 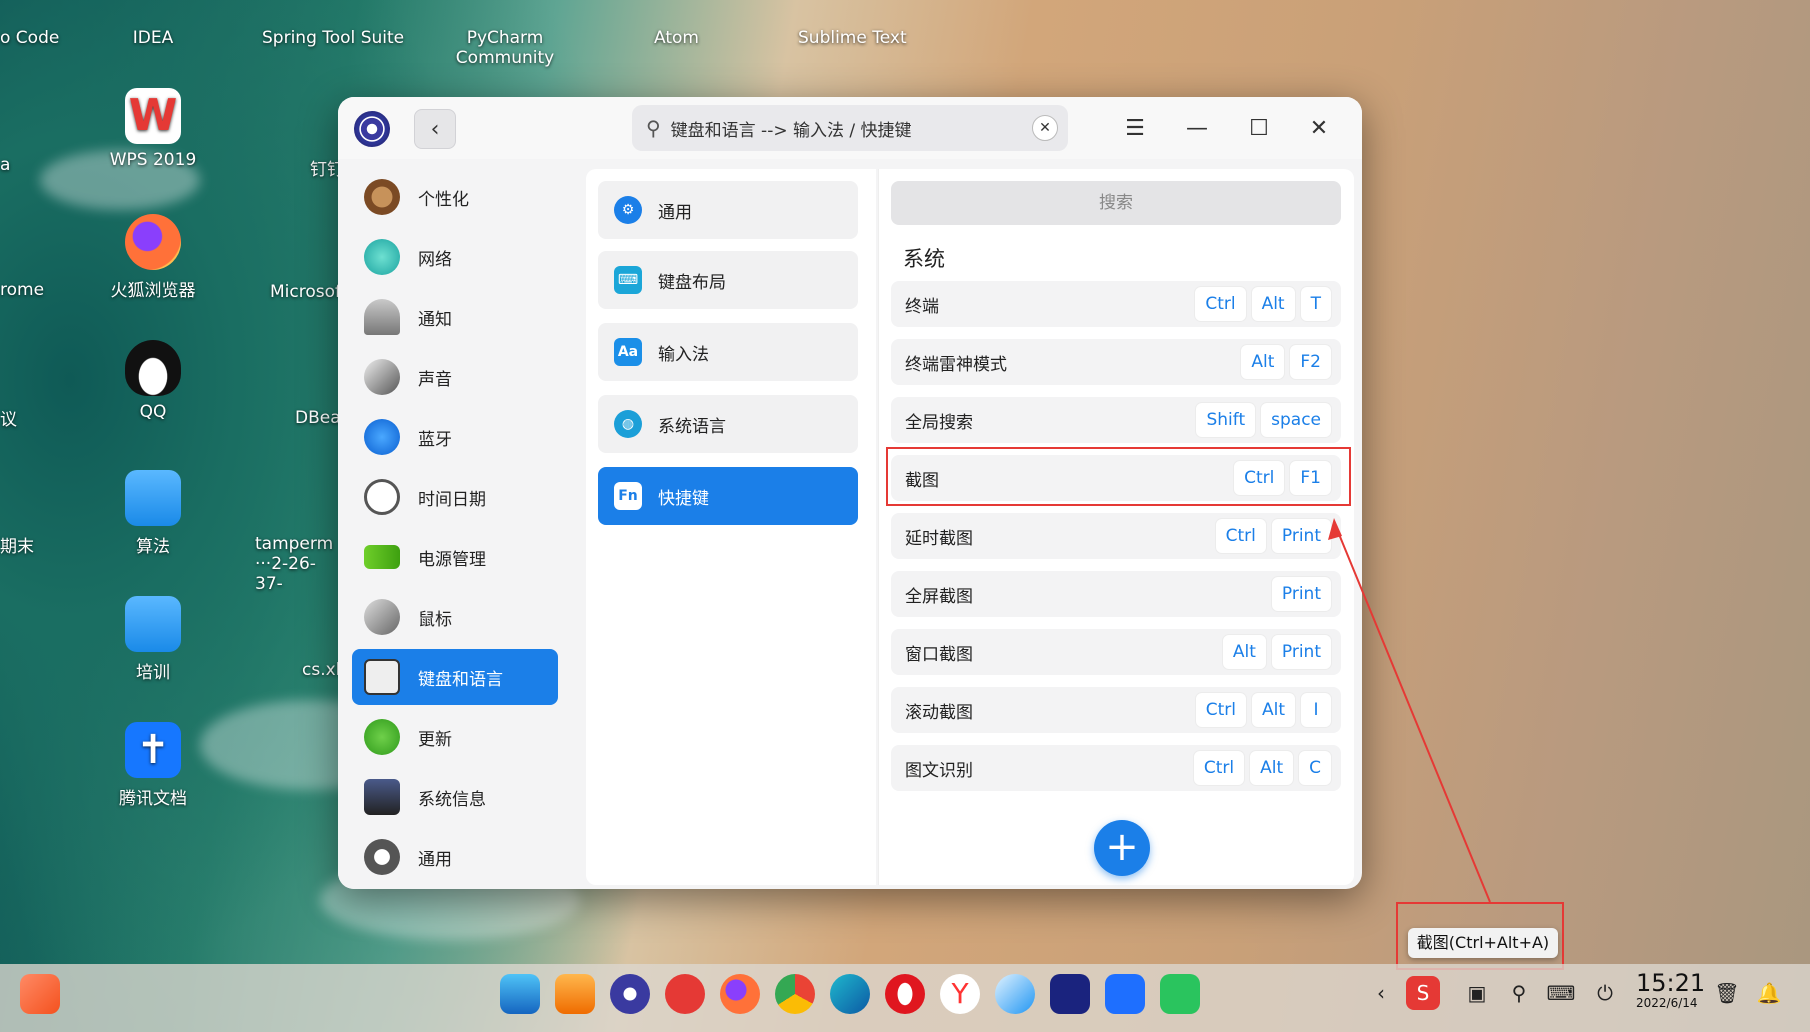 What do you see at coordinates (1125, 994) in the screenshot?
I see `feishu-icon` at bounding box center [1125, 994].